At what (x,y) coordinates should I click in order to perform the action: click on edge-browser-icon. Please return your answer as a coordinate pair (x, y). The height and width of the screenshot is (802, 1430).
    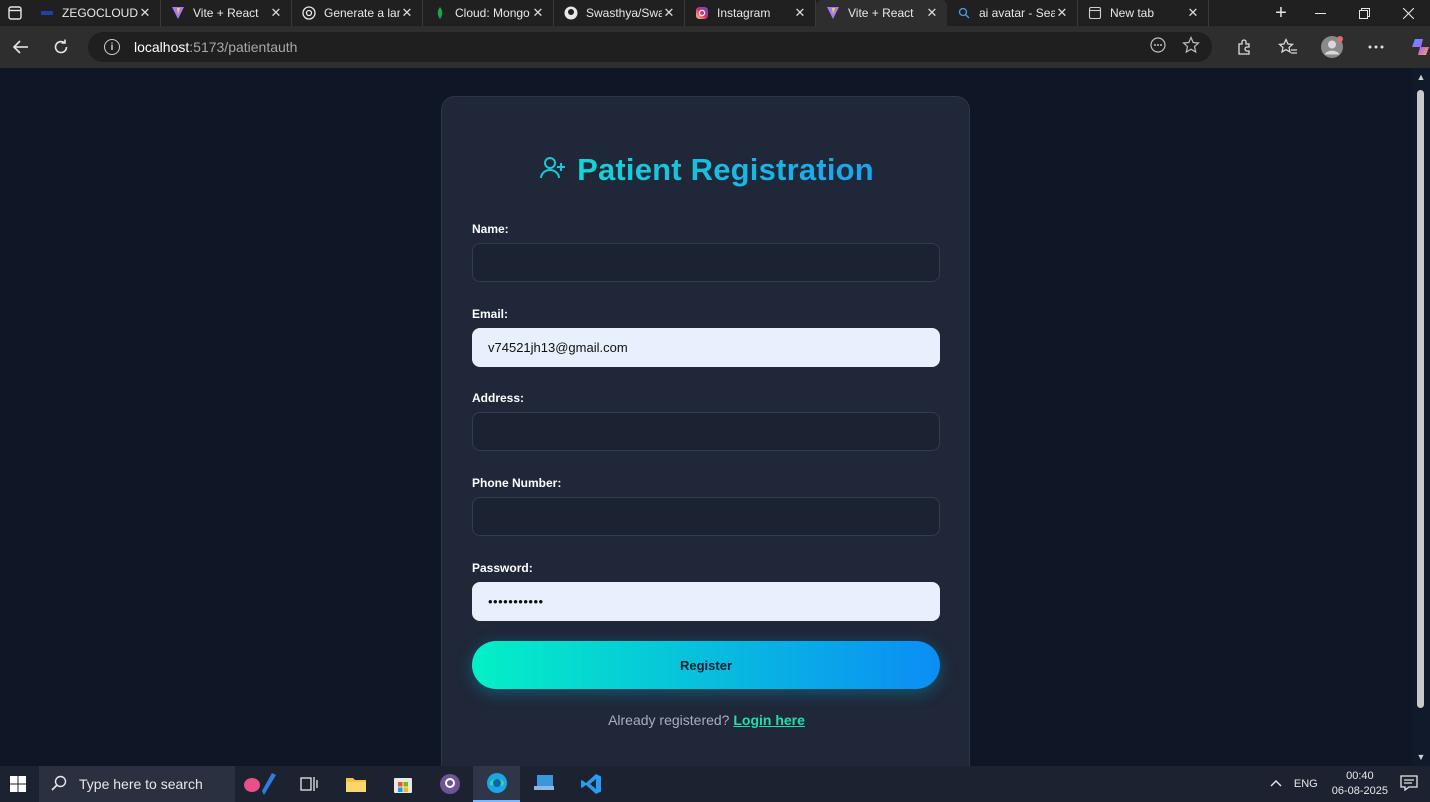
    Looking at the image, I should click on (496, 784).